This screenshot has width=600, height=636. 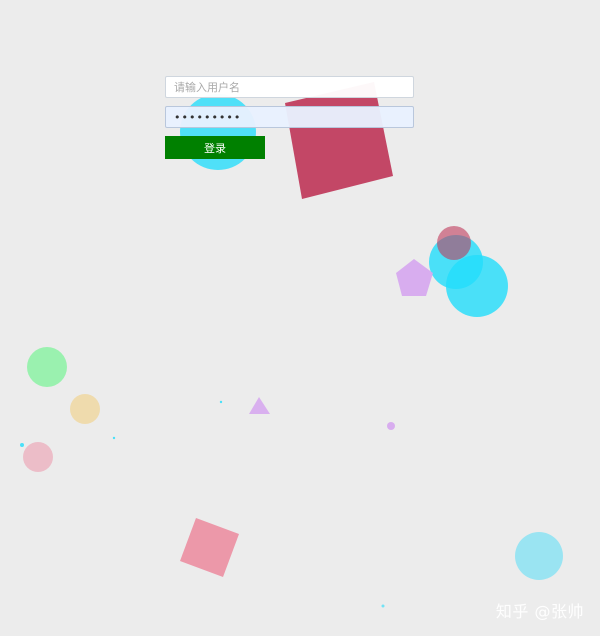 What do you see at coordinates (391, 426) in the screenshot?
I see `violet-dot-shape` at bounding box center [391, 426].